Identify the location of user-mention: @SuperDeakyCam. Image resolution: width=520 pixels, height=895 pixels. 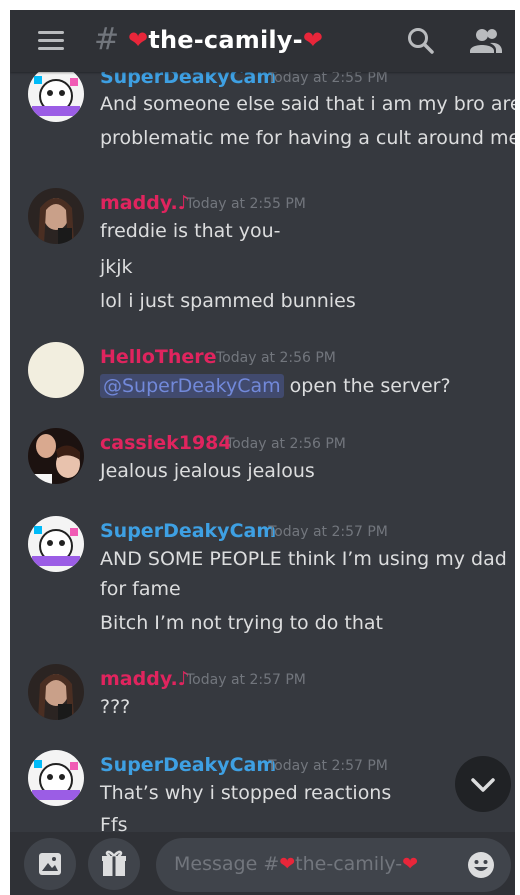
(192, 386).